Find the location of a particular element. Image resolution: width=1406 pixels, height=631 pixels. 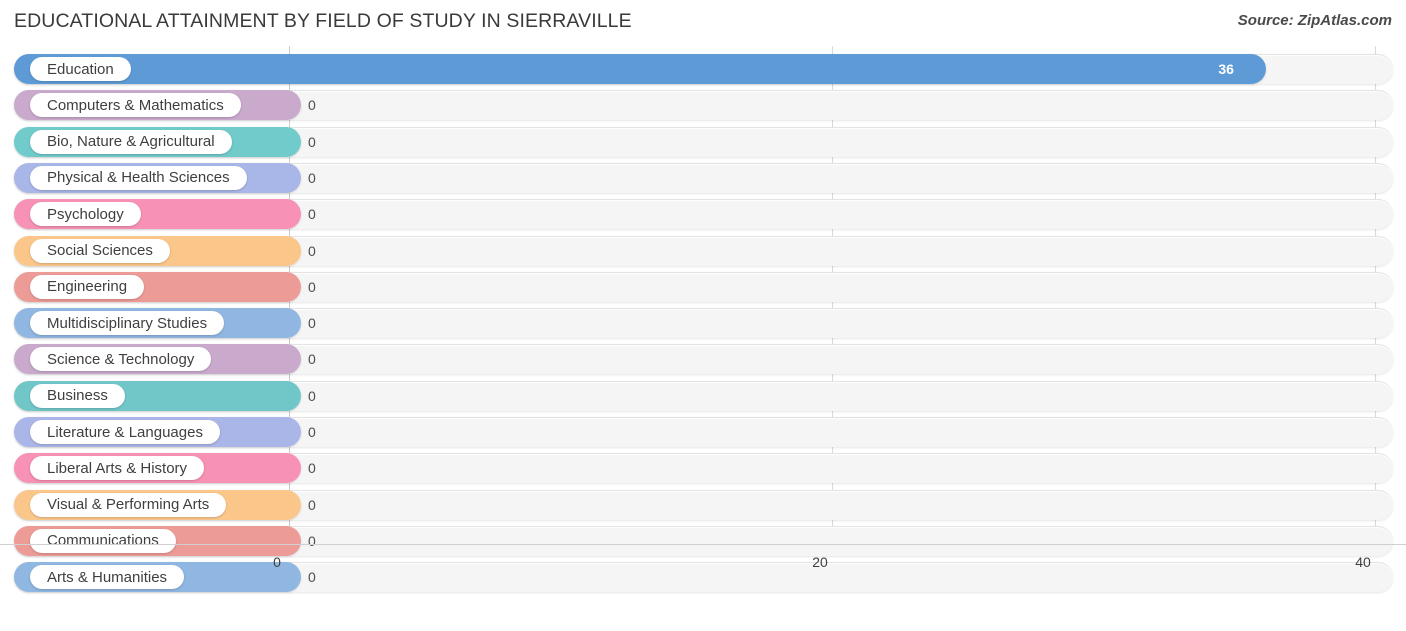

bar-row: Multidisciplinary Studies 0 is located at coordinates (703, 323).